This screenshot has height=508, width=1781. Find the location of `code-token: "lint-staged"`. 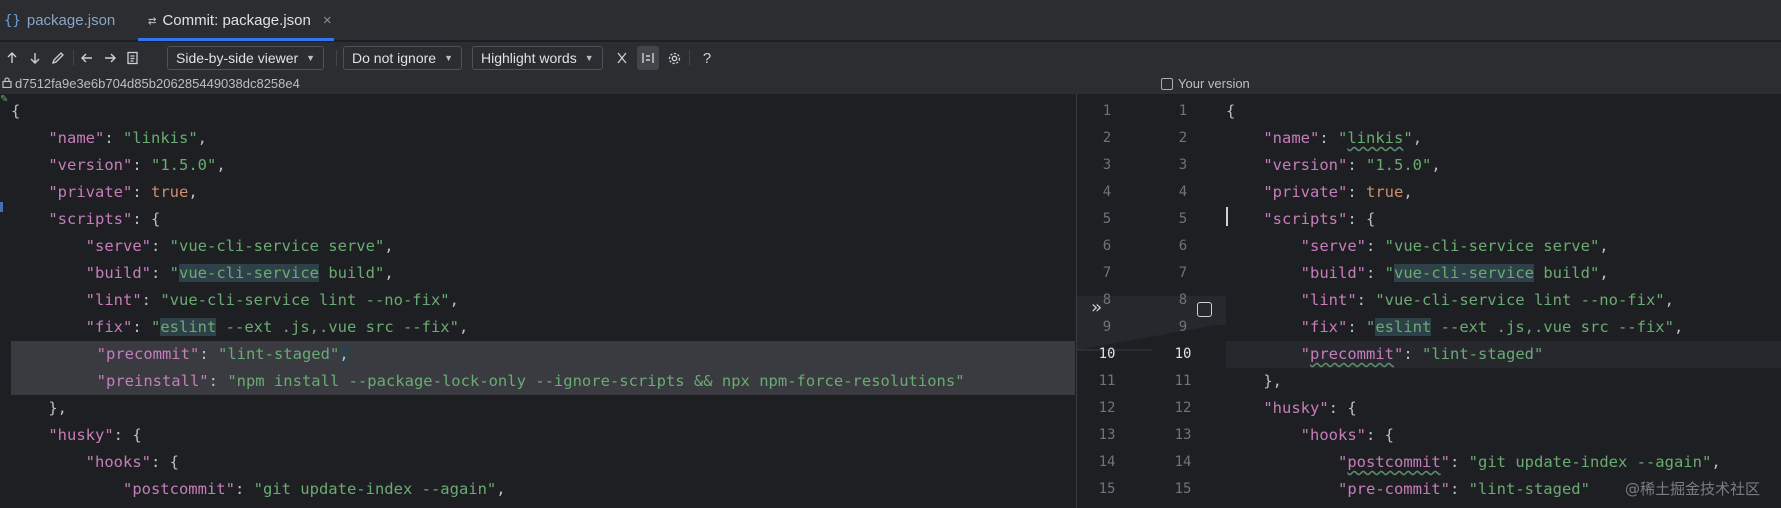

code-token: "lint-staged" is located at coordinates (1483, 354).